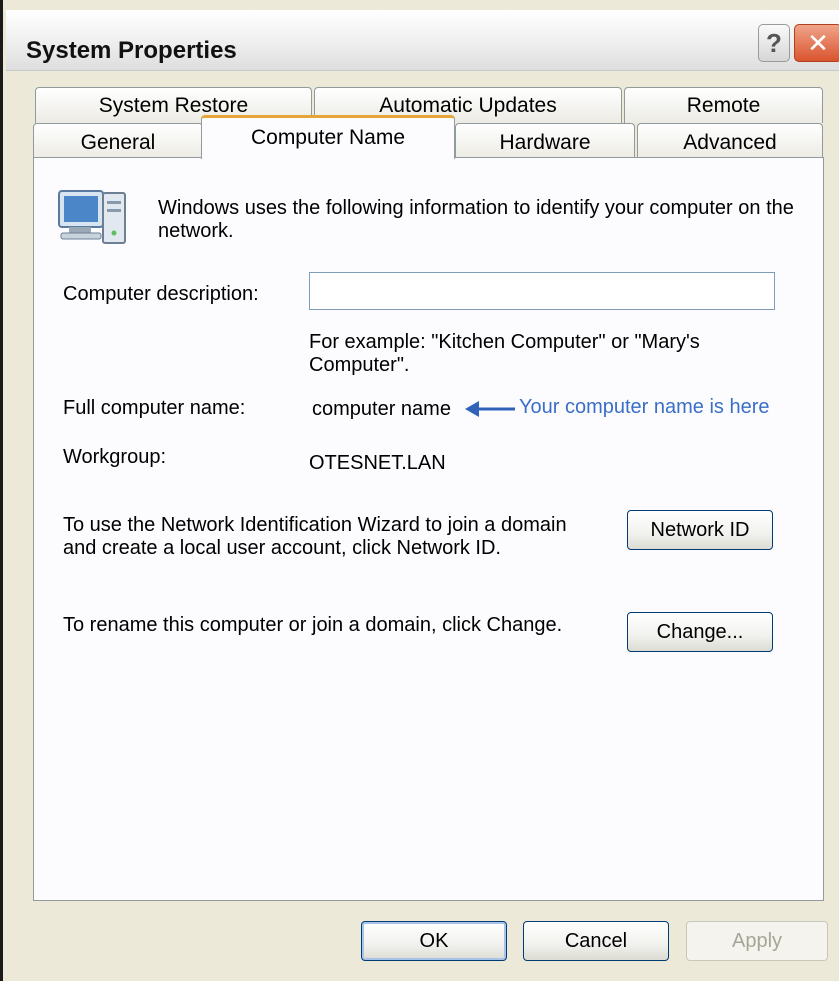  What do you see at coordinates (723, 105) in the screenshot?
I see `tab-remote: Remote` at bounding box center [723, 105].